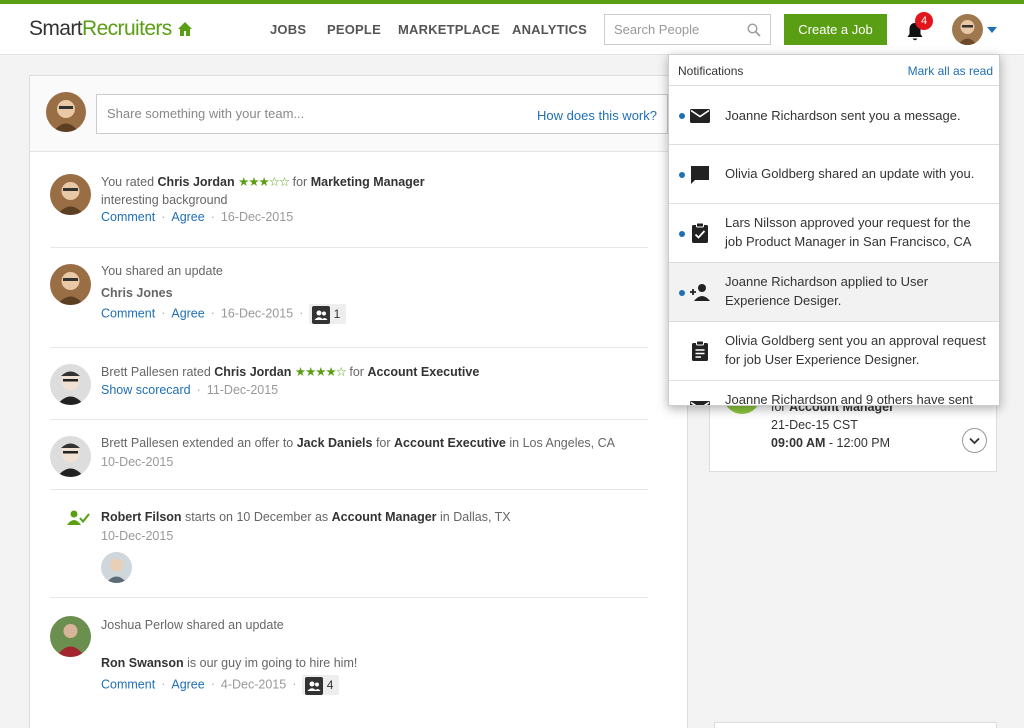 This screenshot has height=728, width=1024. Describe the element at coordinates (242, 390) in the screenshot. I see `feed-item-date: 11-Dec-2015` at that location.